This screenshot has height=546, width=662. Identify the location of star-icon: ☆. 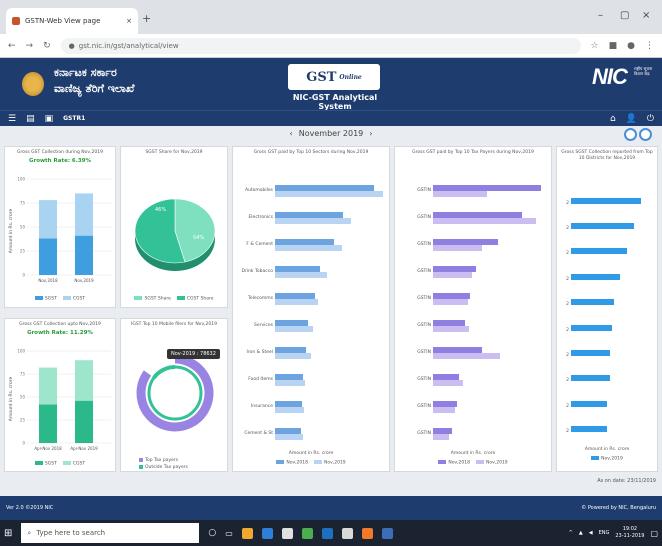
(595, 46).